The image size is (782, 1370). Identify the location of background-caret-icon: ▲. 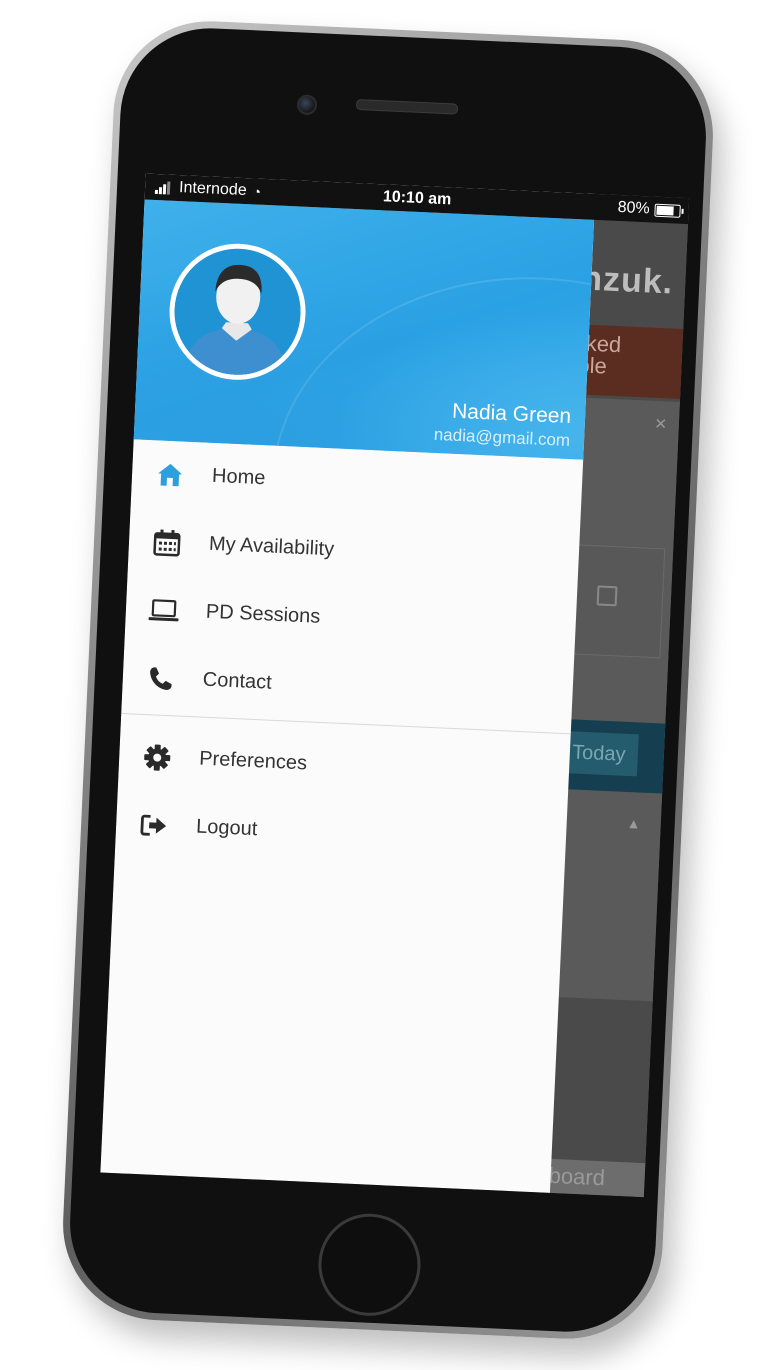
(633, 823).